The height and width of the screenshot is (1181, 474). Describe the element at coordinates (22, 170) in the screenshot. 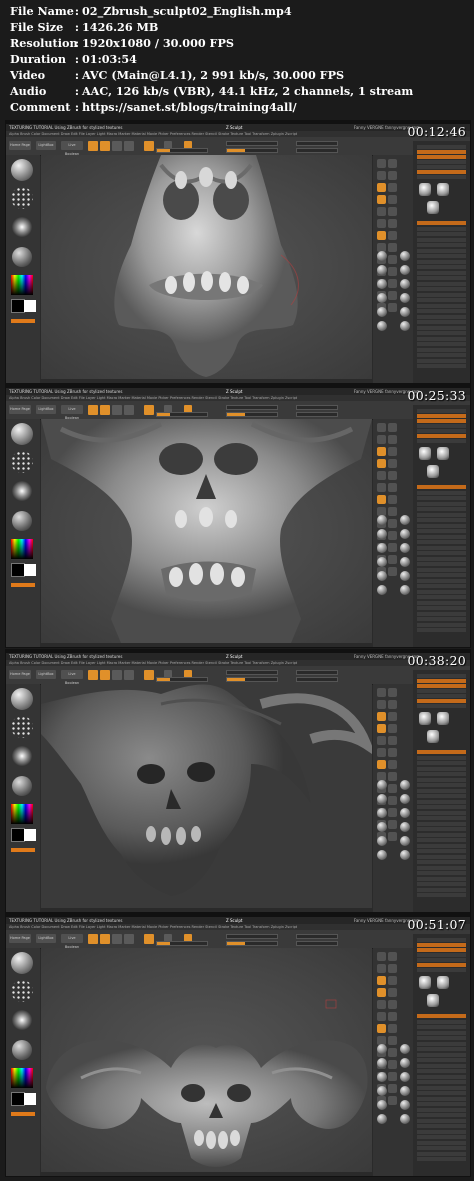

I see `brush-preview-icon` at that location.